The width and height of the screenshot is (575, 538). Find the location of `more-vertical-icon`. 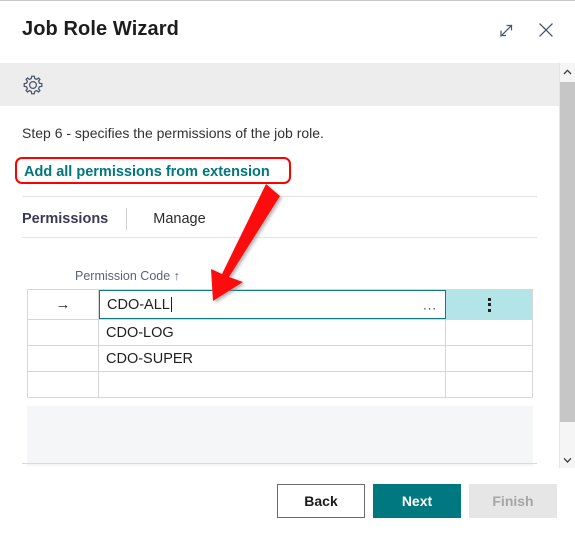

more-vertical-icon is located at coordinates (489, 304).